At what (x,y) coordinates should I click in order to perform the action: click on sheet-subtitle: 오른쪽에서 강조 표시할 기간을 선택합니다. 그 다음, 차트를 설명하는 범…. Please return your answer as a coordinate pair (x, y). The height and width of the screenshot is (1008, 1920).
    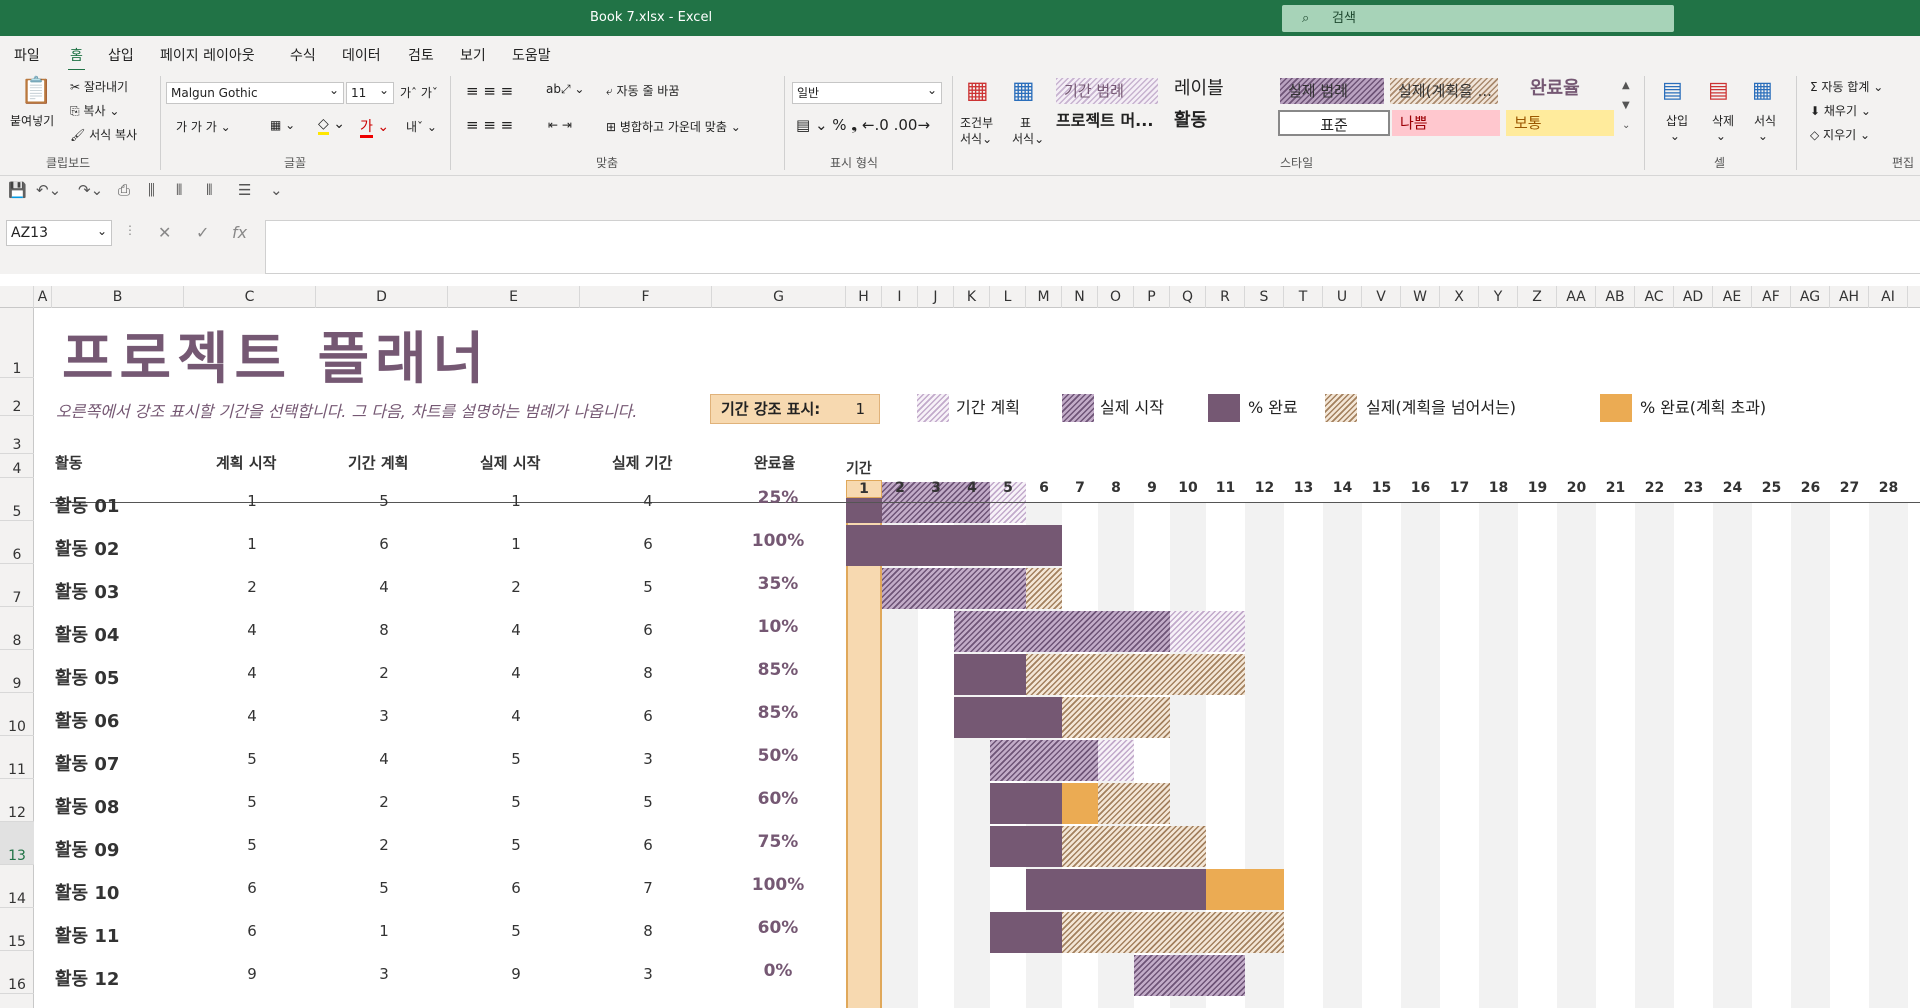
    Looking at the image, I should click on (346, 410).